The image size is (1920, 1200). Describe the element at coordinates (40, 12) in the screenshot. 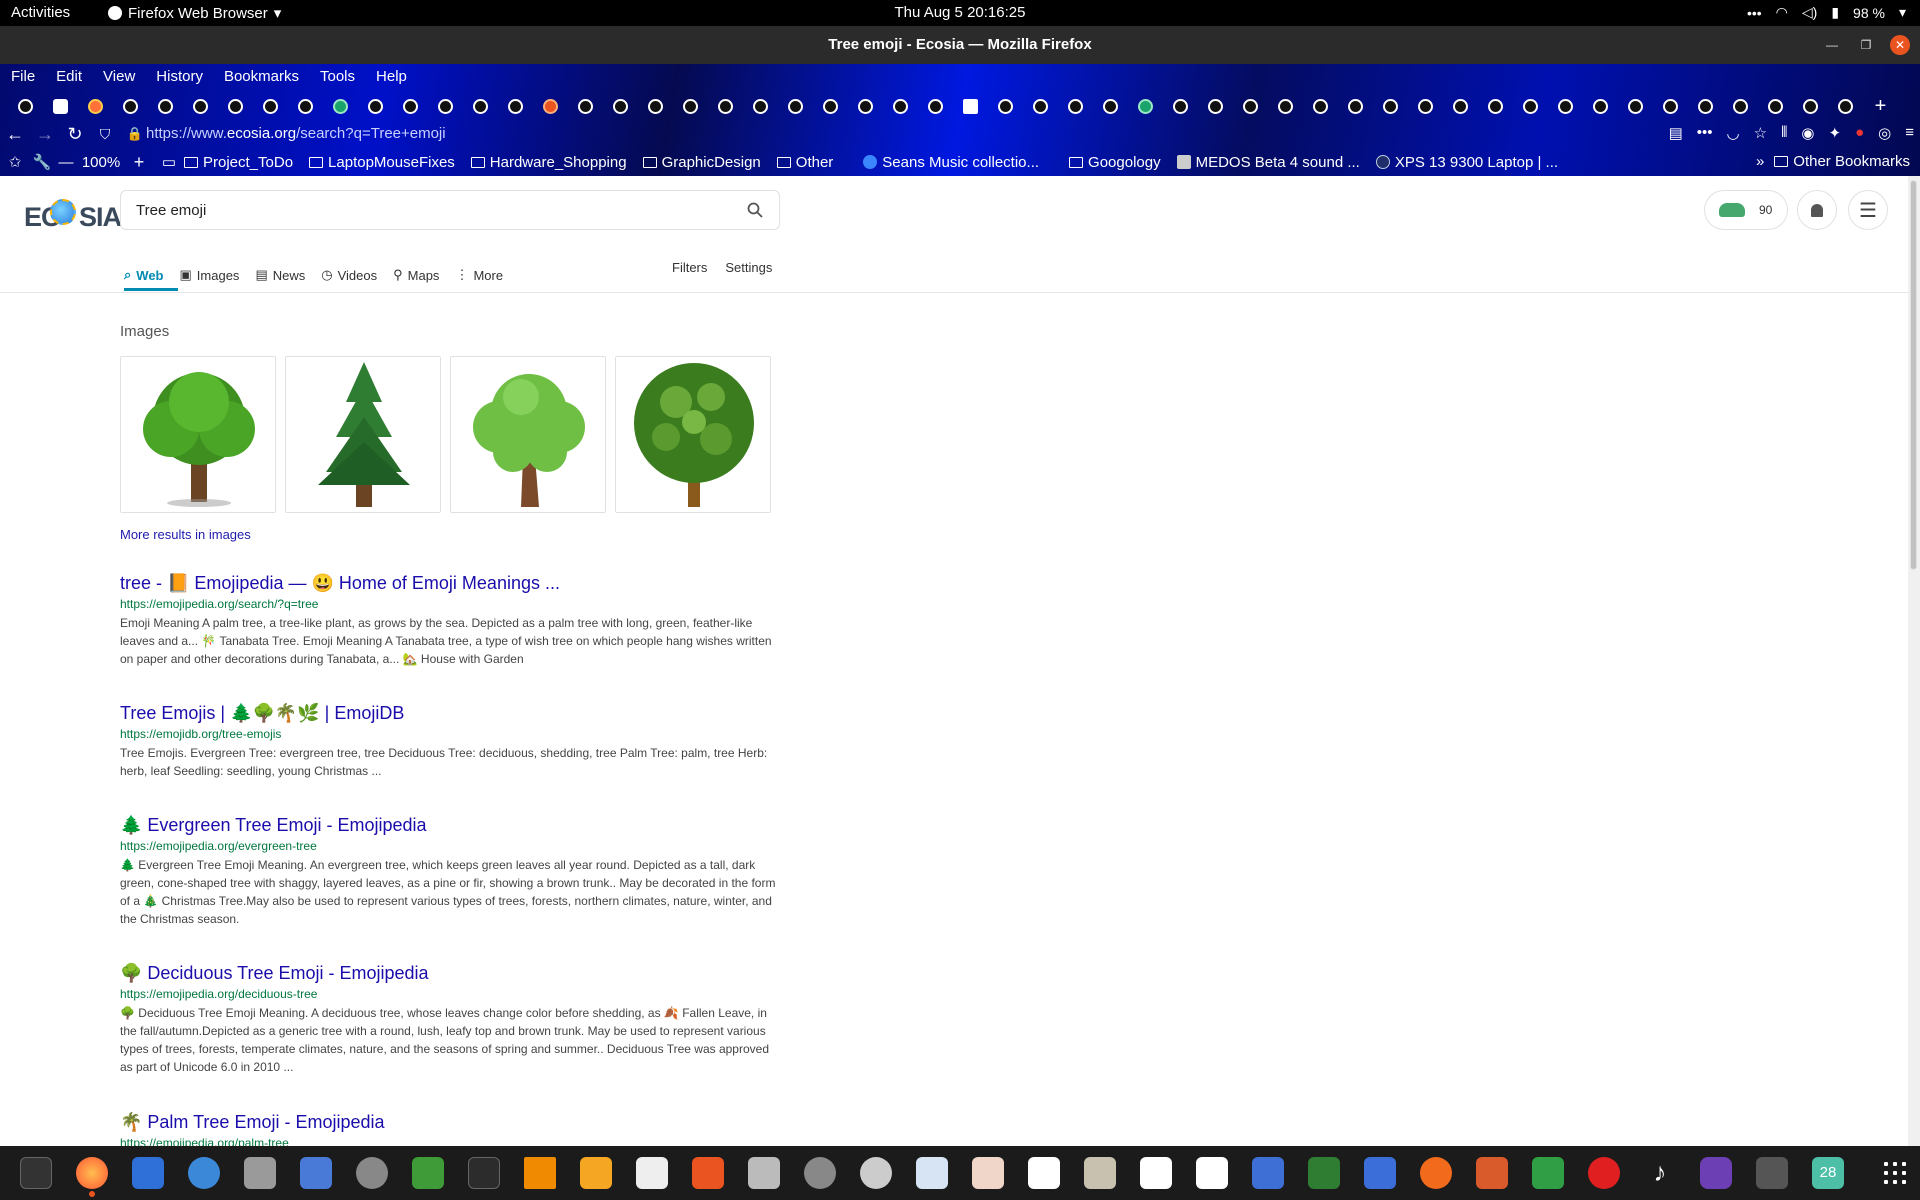

I see `activities-button: Activities` at that location.